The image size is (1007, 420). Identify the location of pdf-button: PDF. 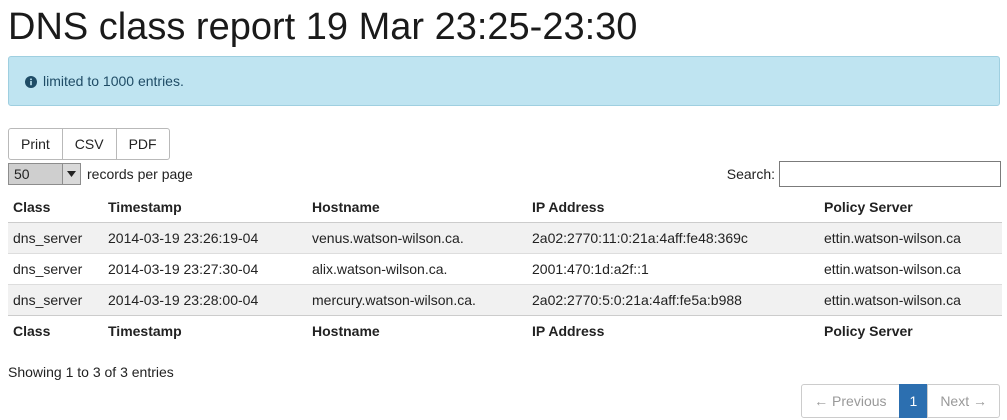
(142, 144).